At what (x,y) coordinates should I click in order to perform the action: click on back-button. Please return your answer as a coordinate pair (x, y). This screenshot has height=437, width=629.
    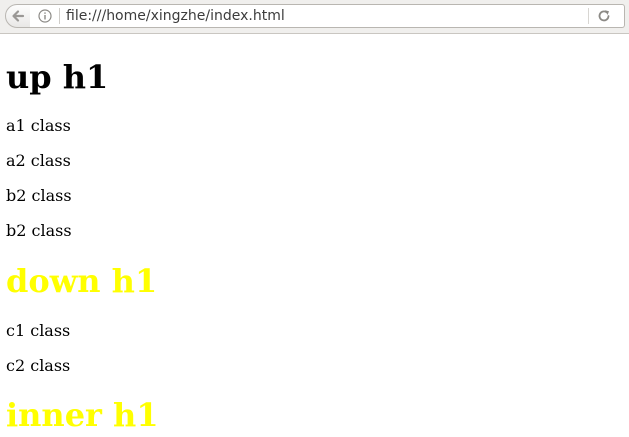
    Looking at the image, I should click on (18, 16).